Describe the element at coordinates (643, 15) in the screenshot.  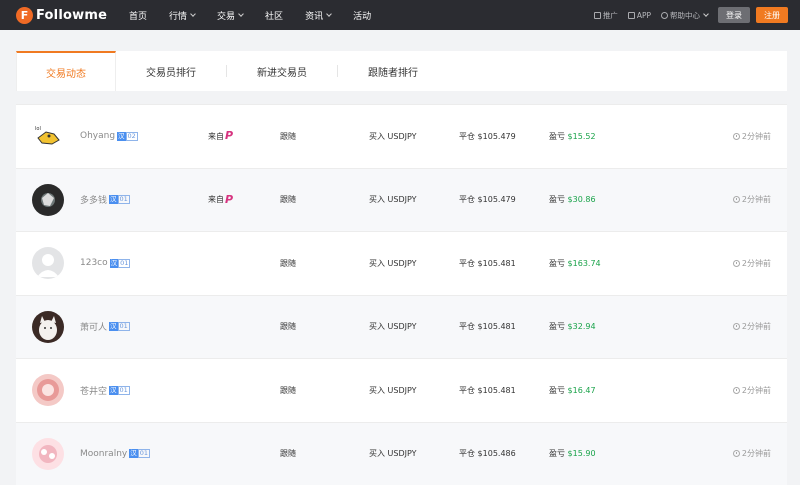
I see `util-app-label: APP` at that location.